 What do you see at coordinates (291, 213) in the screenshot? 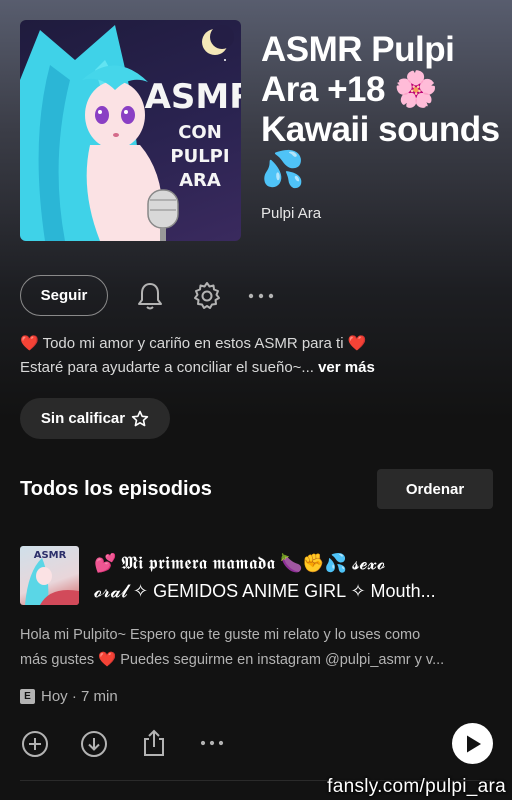
I see `podcast-author: Pulpi Ara` at bounding box center [291, 213].